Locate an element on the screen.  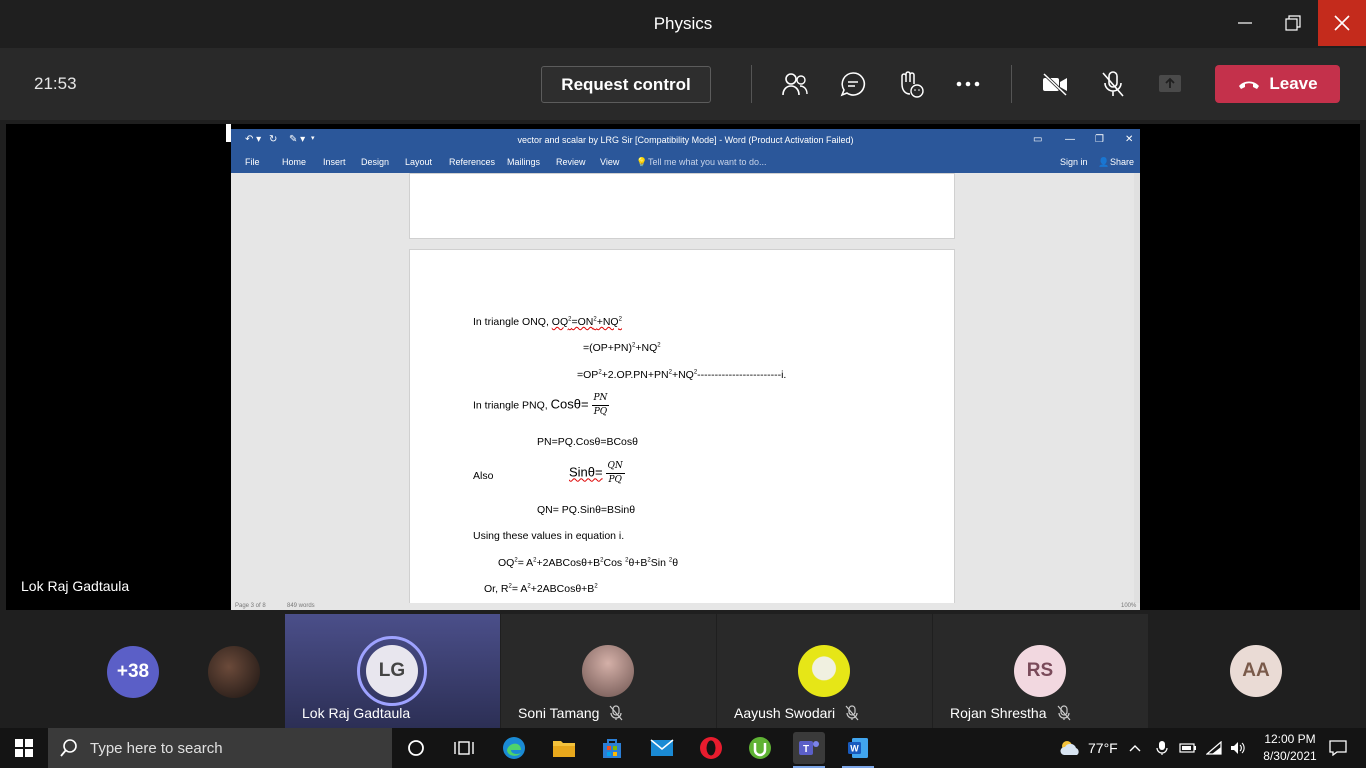
weather-temp: 77°F is located at coordinates (1103, 748).